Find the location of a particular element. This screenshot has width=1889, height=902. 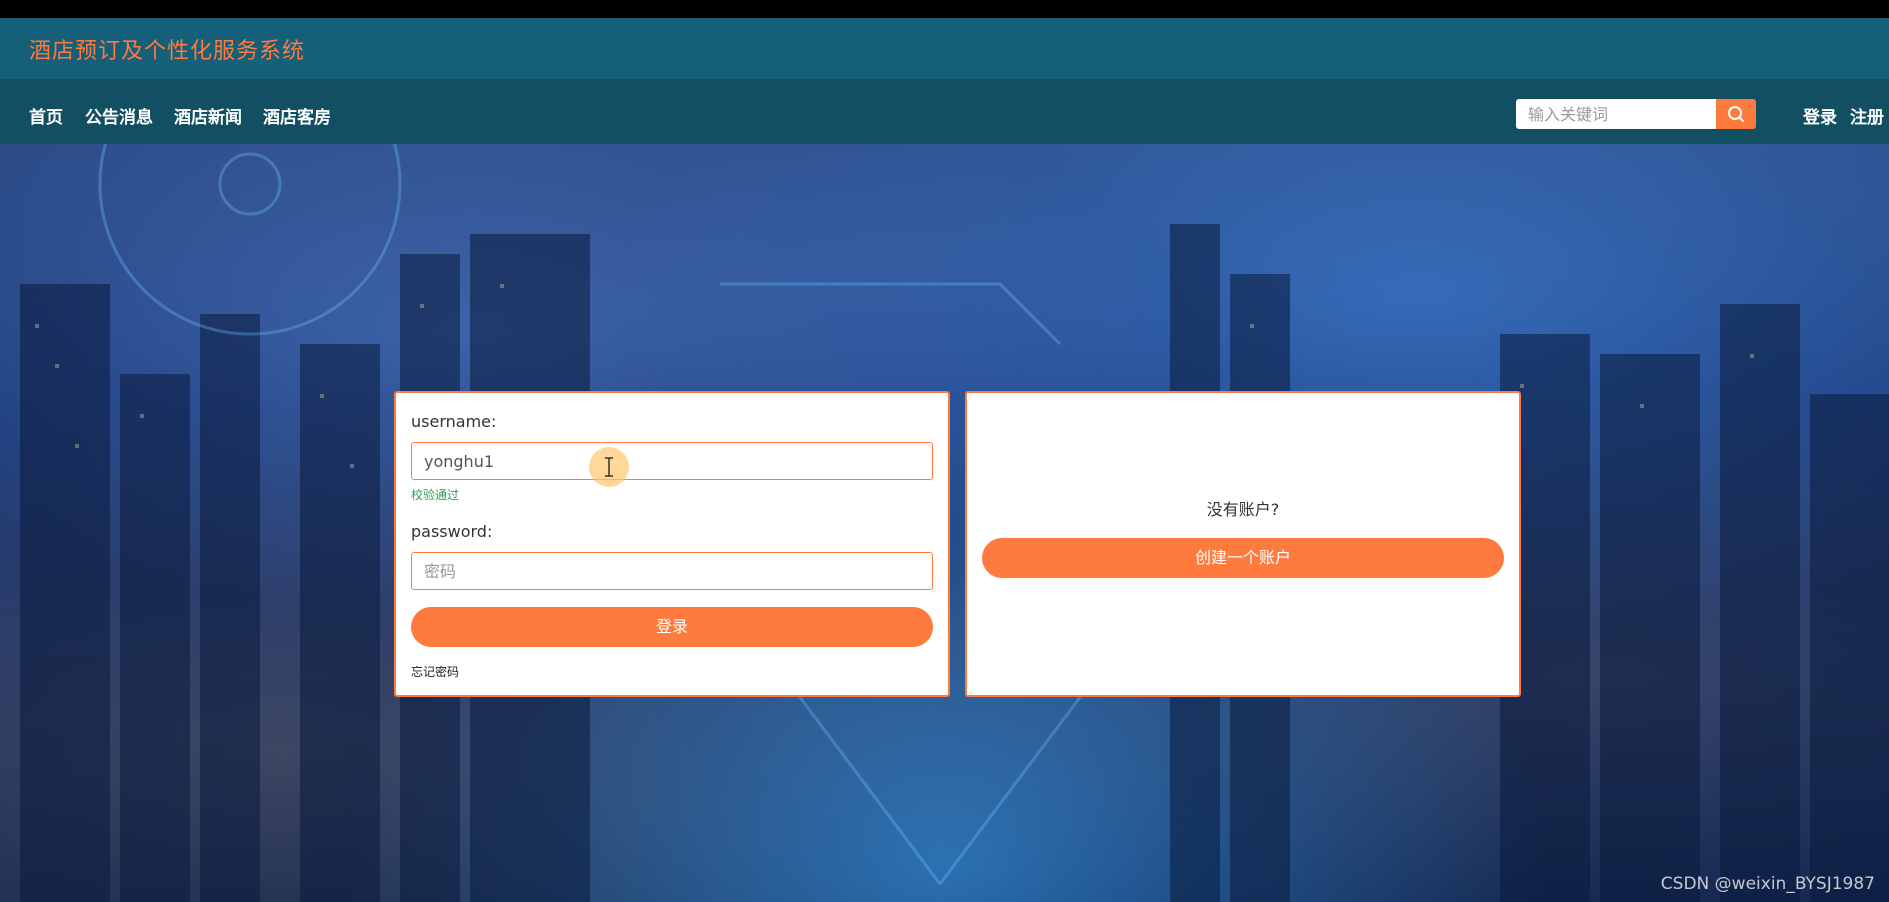

register-panel: 没有账户? 创建一个账户 is located at coordinates (1243, 544).